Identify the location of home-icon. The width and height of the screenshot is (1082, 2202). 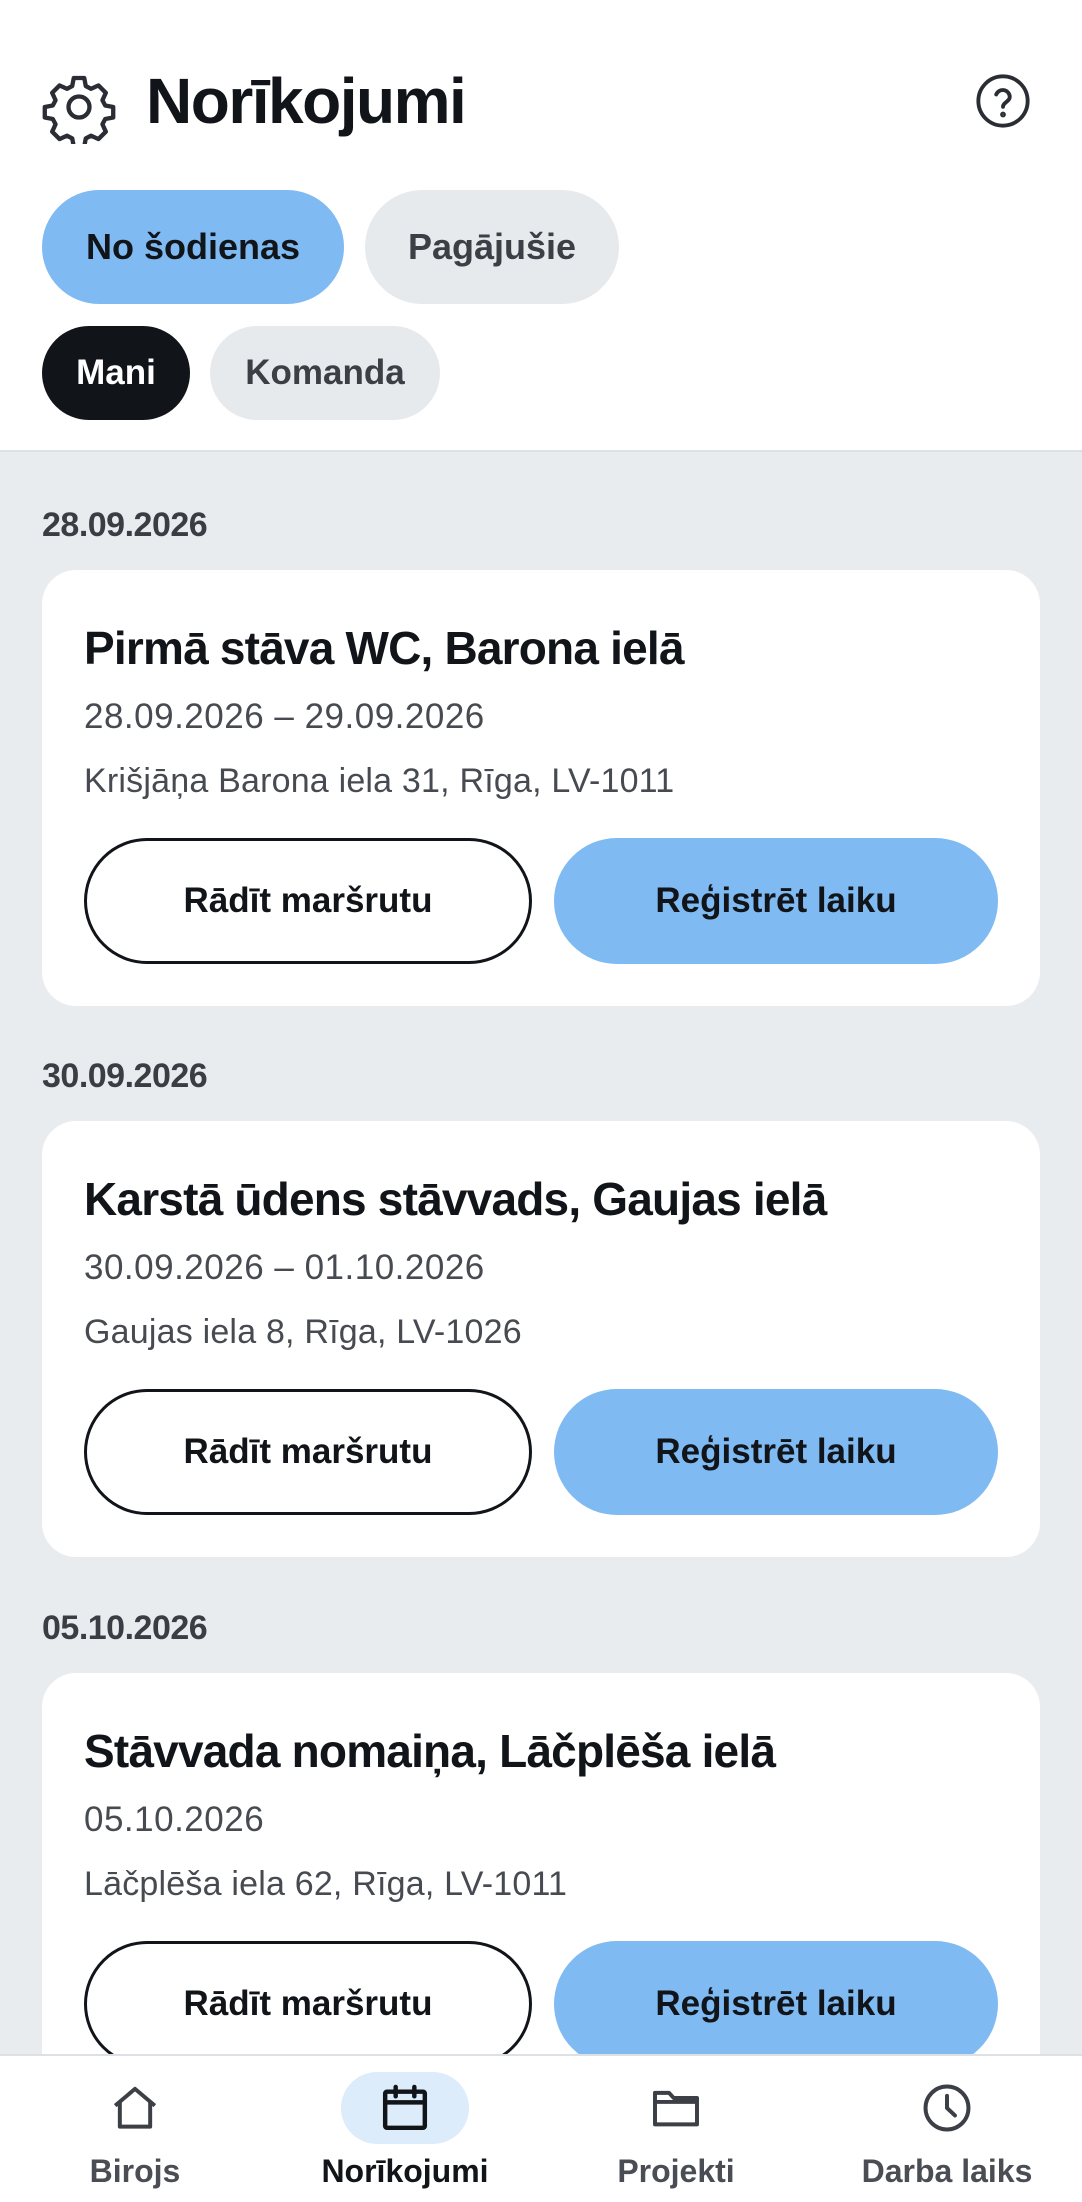
(135, 2108).